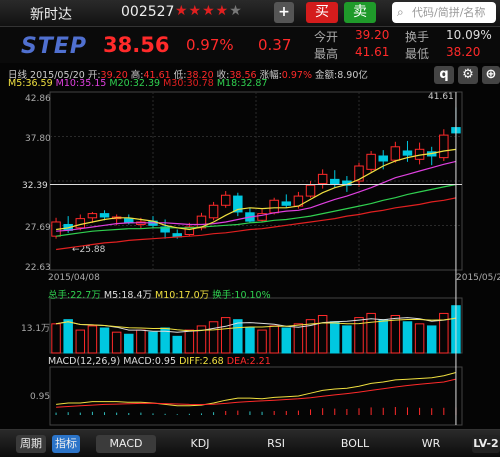 This screenshot has height=457, width=500. I want to click on volume-legend: 总手:22.7万 M5:18.4万 M10:17.0万 换手:10.10%, so click(159, 294).